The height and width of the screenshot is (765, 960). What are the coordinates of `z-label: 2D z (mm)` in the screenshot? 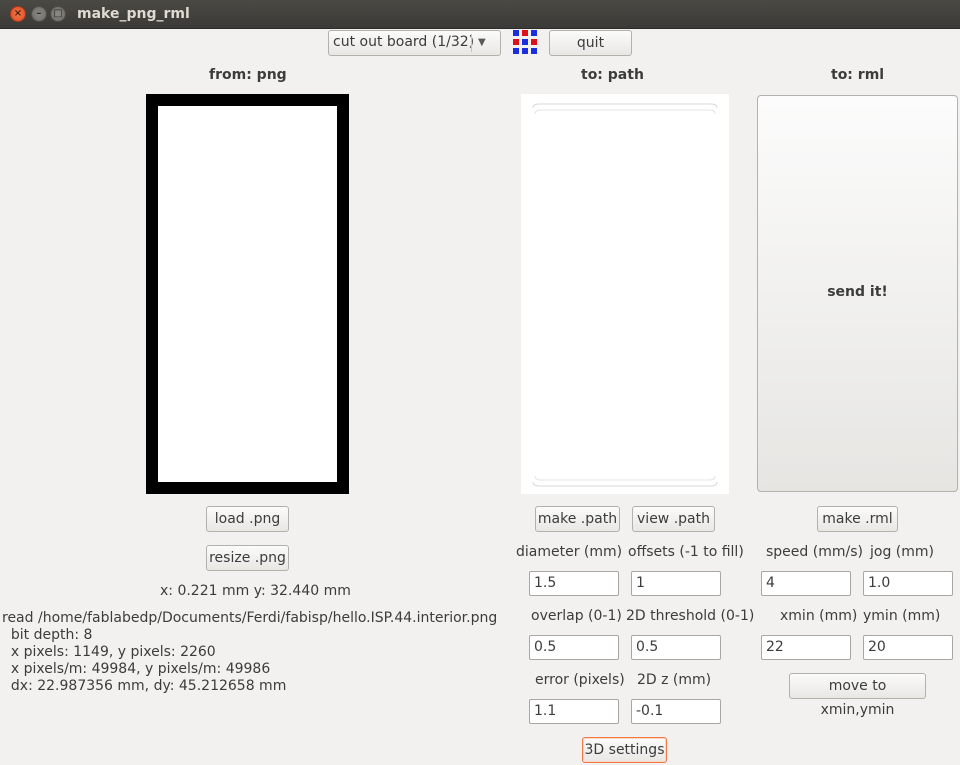 It's located at (674, 680).